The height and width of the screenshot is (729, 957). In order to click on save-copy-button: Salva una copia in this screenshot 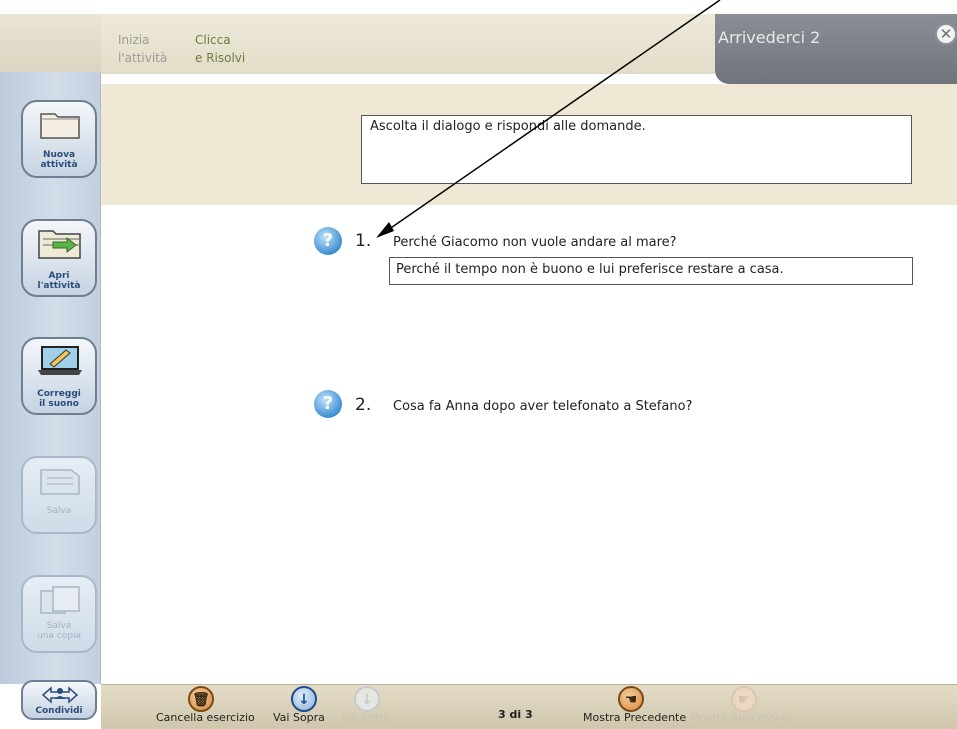, I will do `click(59, 614)`.